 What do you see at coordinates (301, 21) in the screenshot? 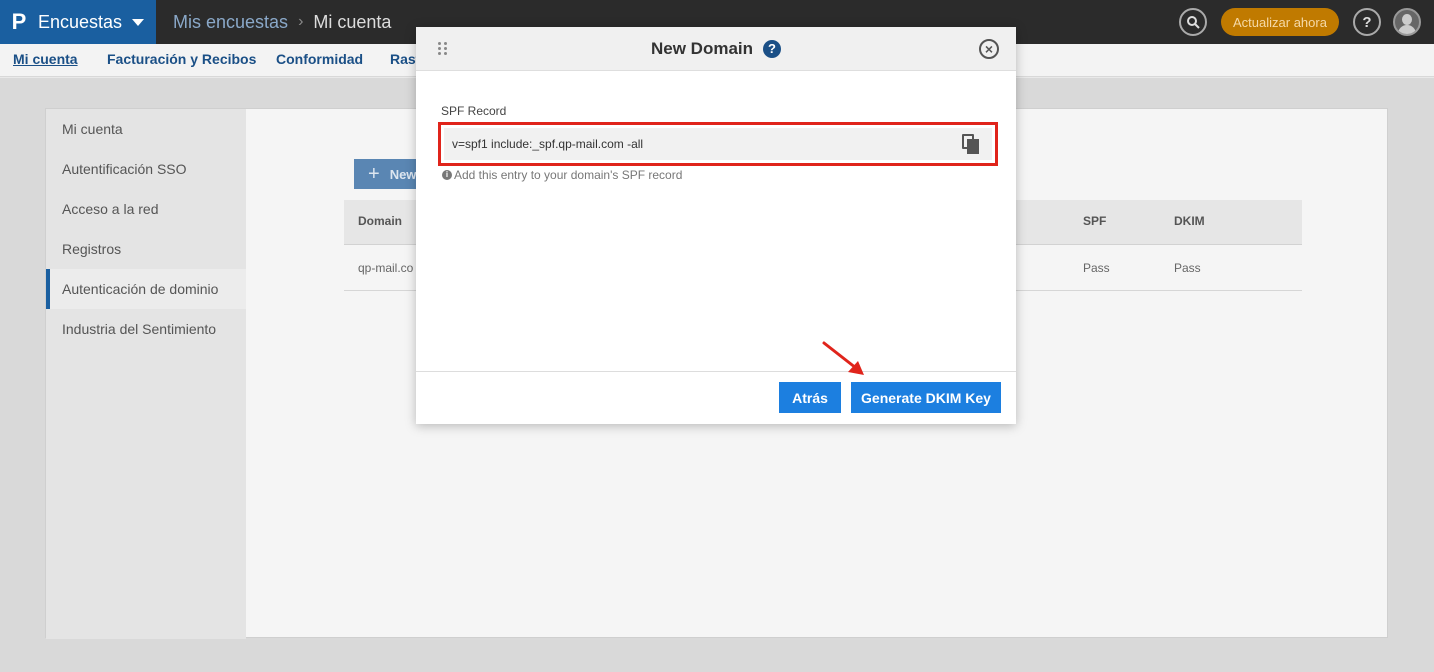
I see `chevron-right-icon: ›` at bounding box center [301, 21].